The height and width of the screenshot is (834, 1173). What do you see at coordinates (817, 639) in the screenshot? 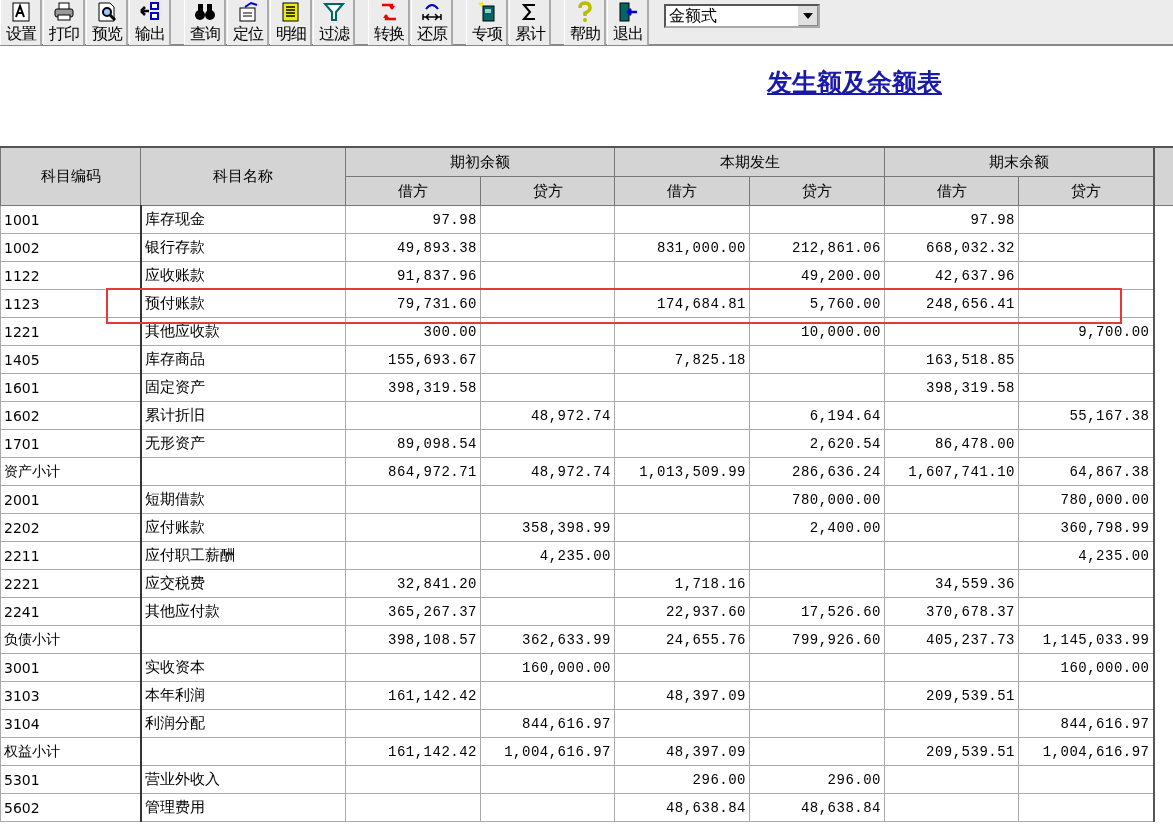
I see `amount-cell: 799,926.60` at bounding box center [817, 639].